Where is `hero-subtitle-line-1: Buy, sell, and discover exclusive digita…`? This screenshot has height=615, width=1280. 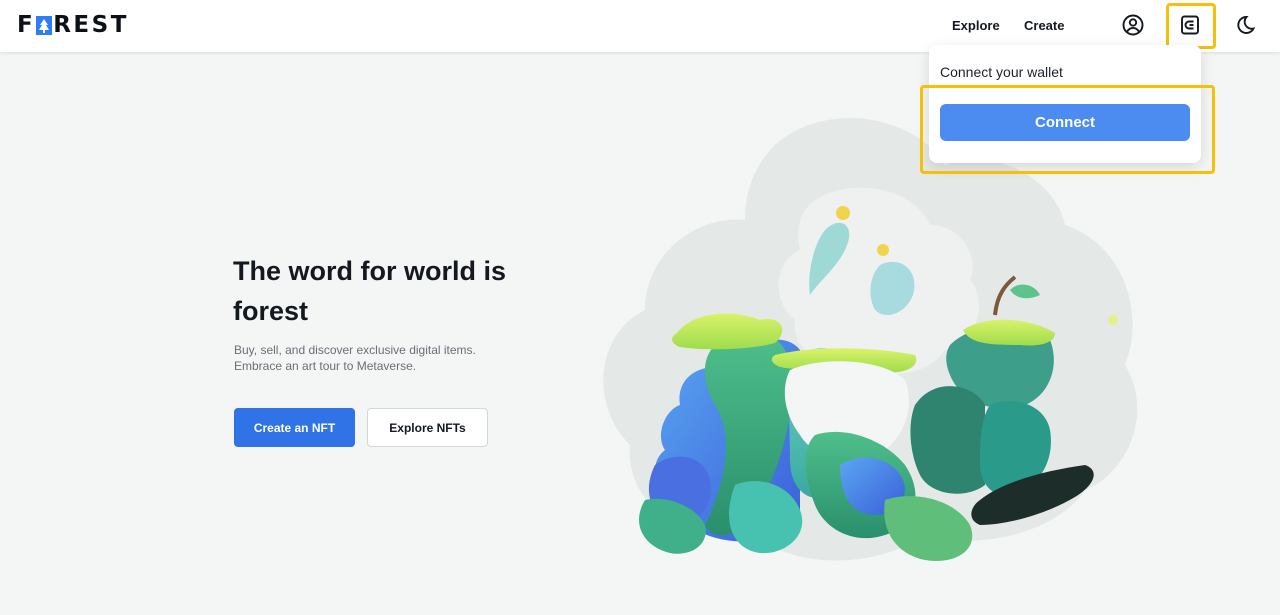
hero-subtitle-line-1: Buy, sell, and discover exclusive digita… is located at coordinates (355, 350).